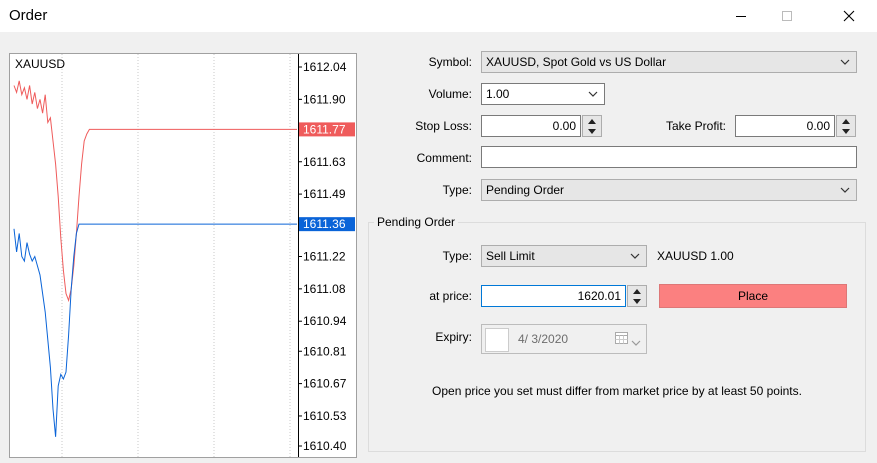 This screenshot has height=463, width=877. What do you see at coordinates (416, 222) in the screenshot?
I see `pending-order-title: Pending Order` at bounding box center [416, 222].